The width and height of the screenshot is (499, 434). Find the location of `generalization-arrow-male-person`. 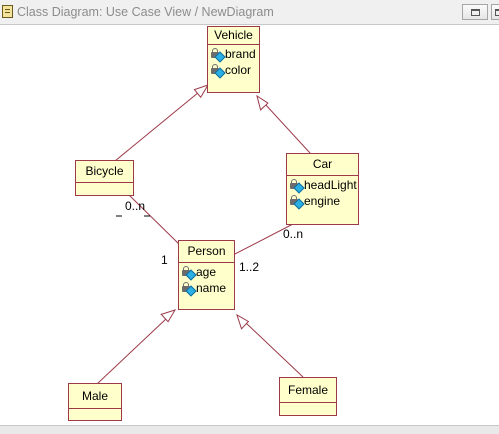

generalization-arrow-male-person is located at coordinates (168, 316).